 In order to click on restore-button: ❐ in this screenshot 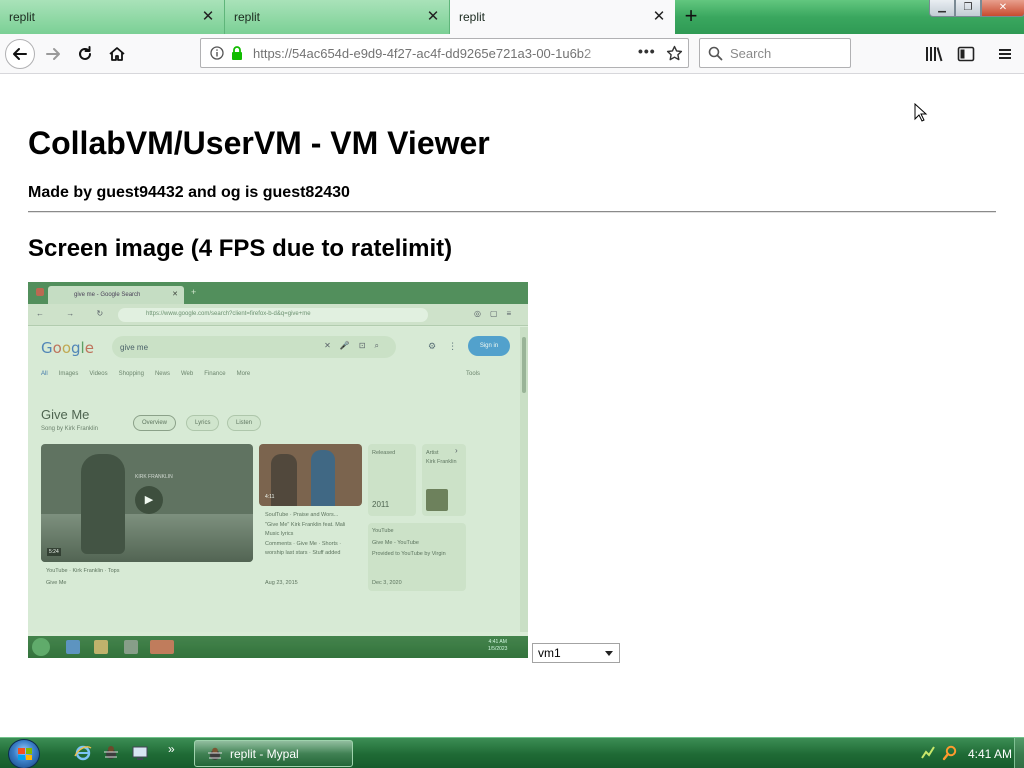, I will do `click(968, 8)`.